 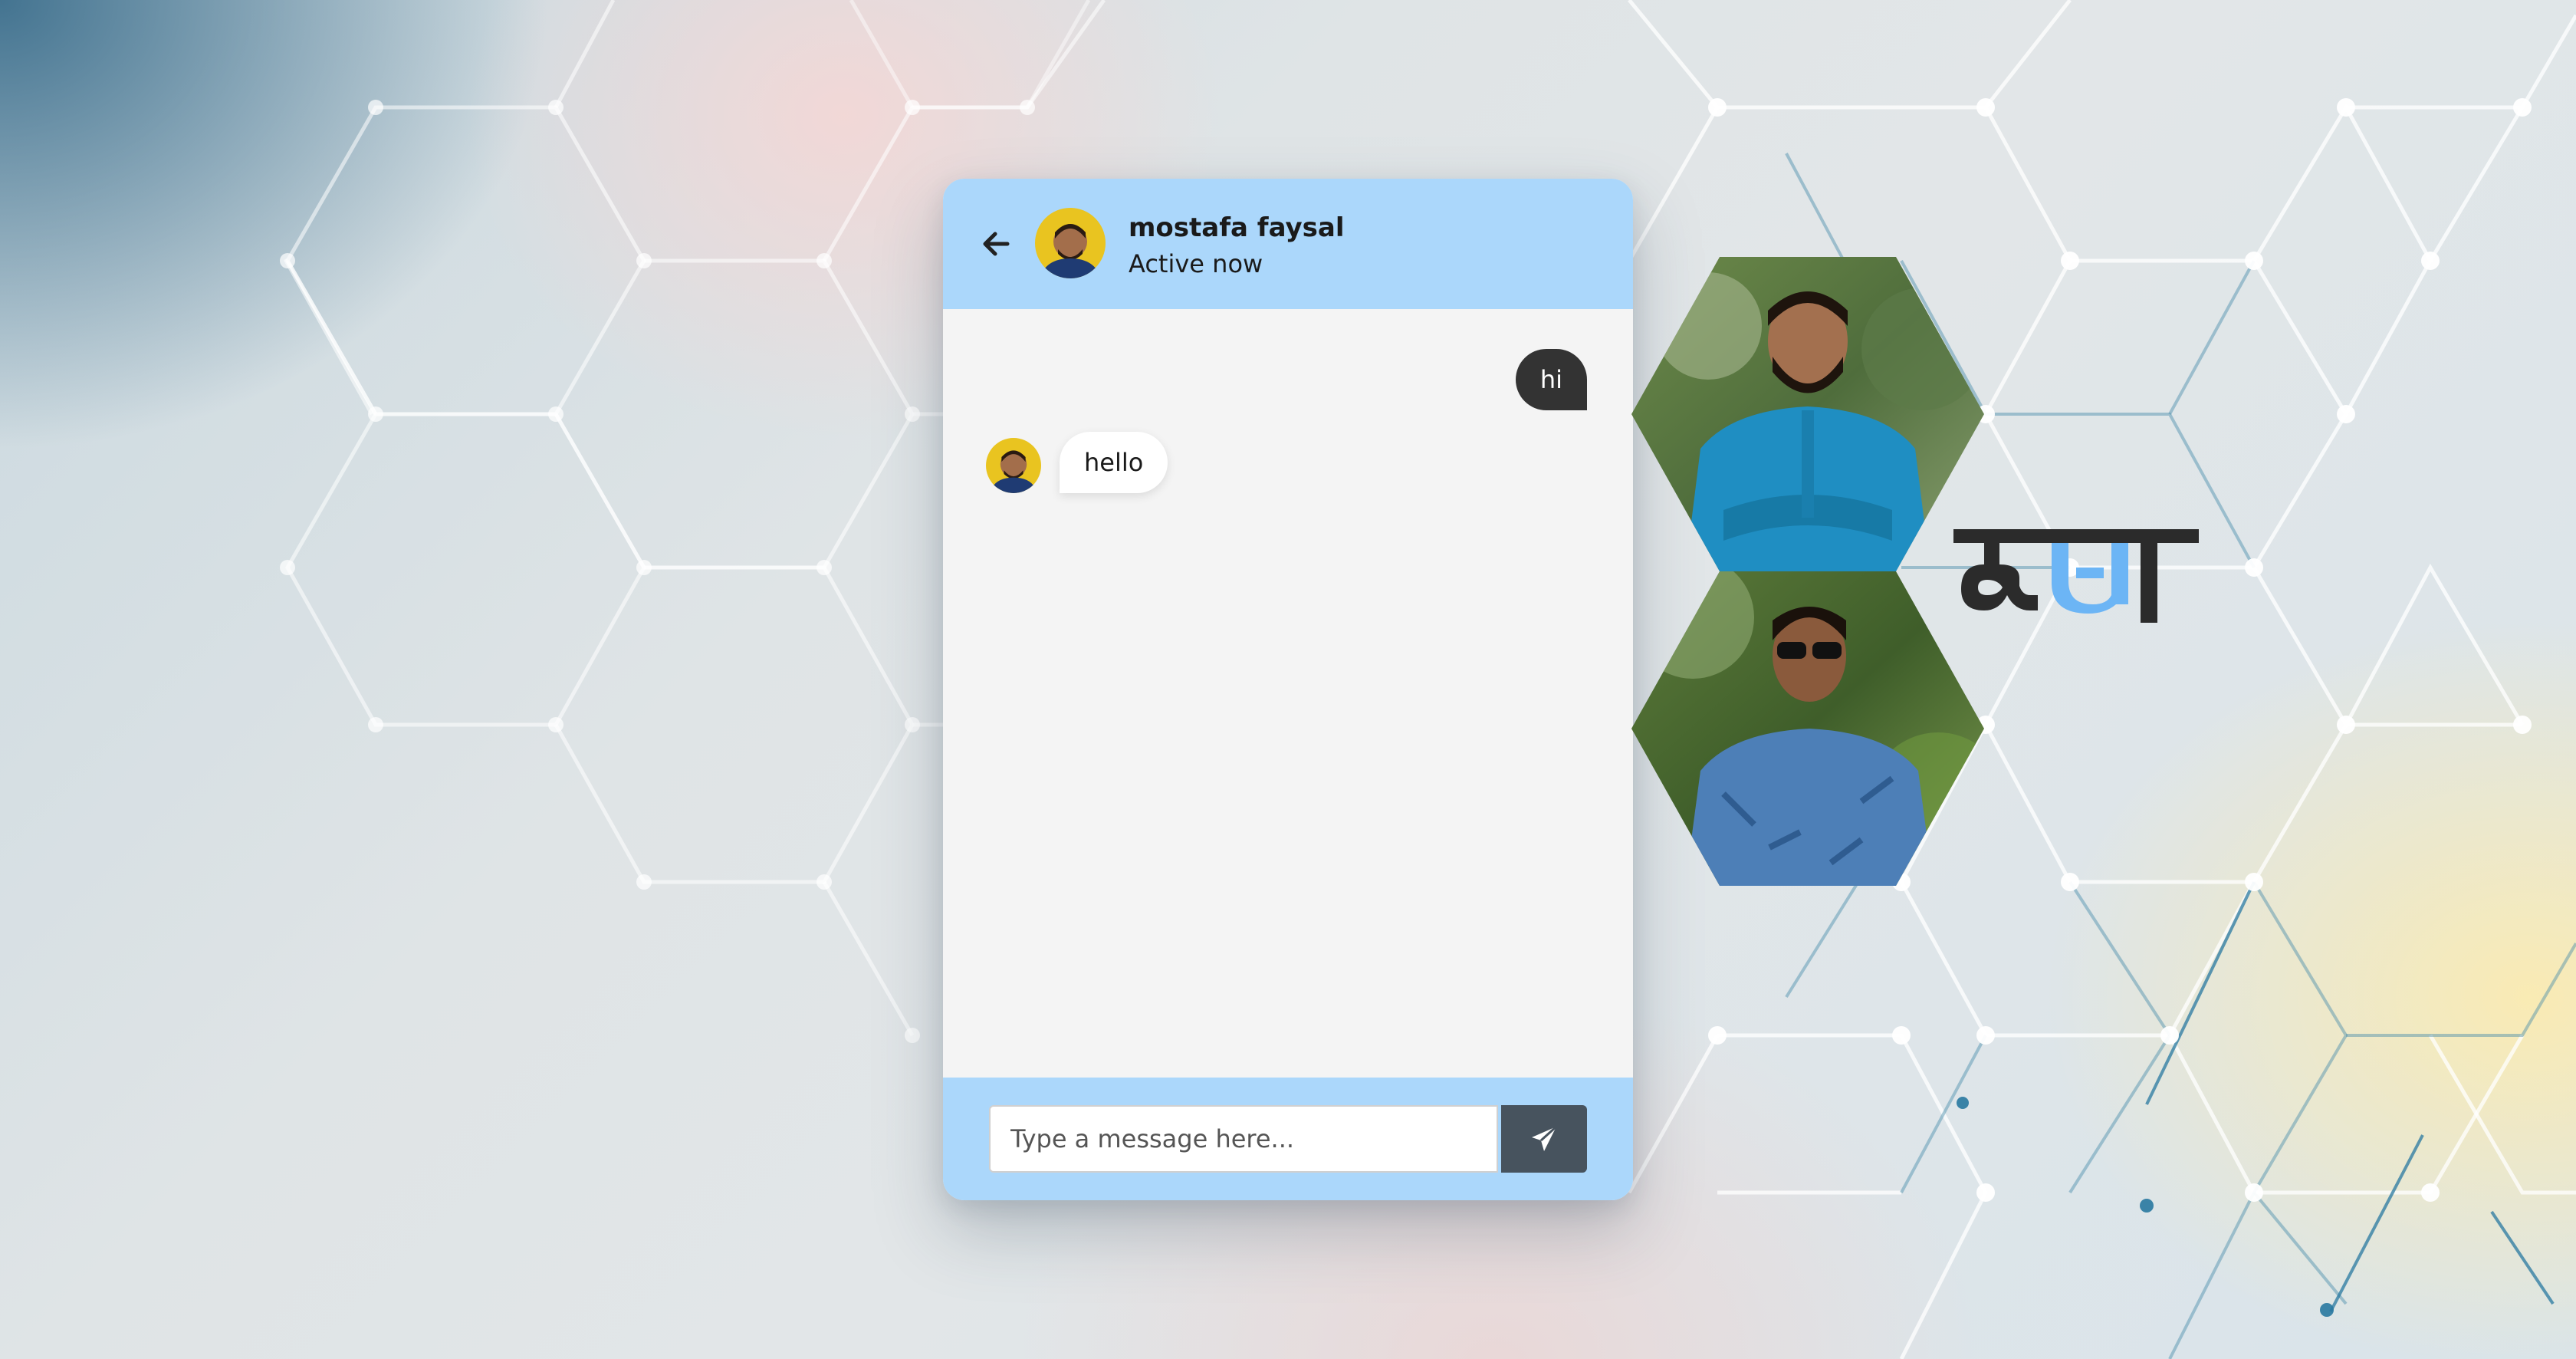 I want to click on message-input, so click(x=1244, y=1139).